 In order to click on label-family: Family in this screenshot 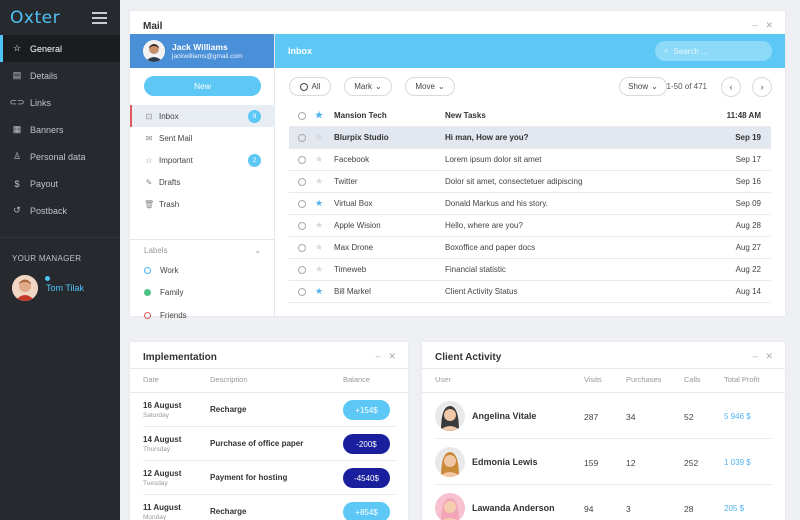, I will do `click(164, 292)`.